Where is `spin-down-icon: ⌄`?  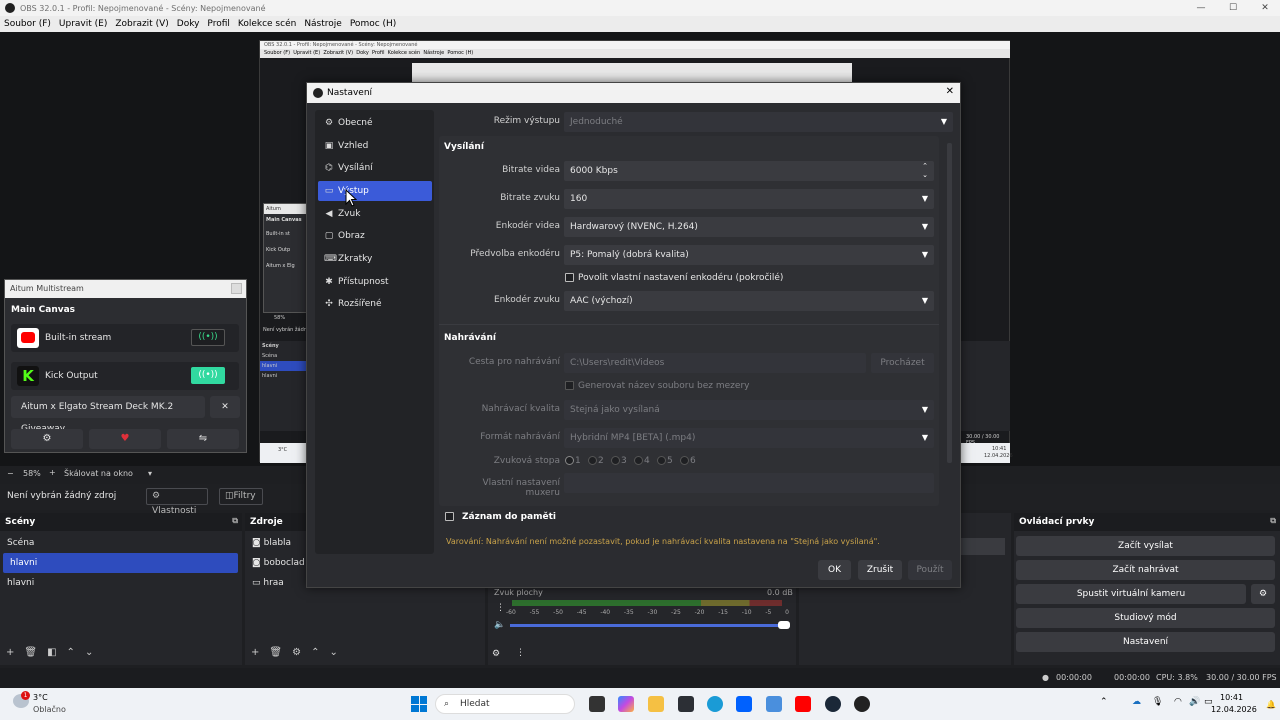
spin-down-icon: ⌄ is located at coordinates (925, 175).